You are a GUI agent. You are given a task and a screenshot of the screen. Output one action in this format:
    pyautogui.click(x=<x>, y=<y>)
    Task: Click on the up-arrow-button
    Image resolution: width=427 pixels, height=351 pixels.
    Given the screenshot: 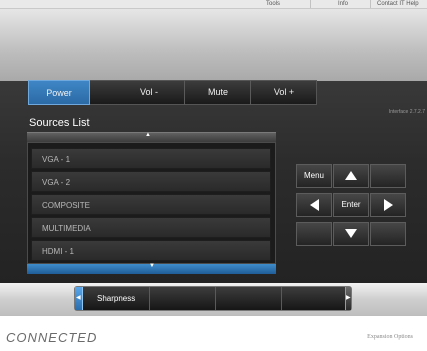 What is the action you would take?
    pyautogui.click(x=351, y=176)
    